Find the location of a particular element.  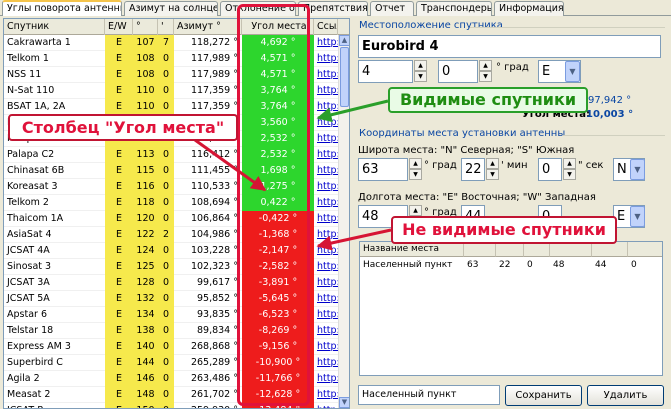

col-header-lat-sec is located at coordinates (537, 249).